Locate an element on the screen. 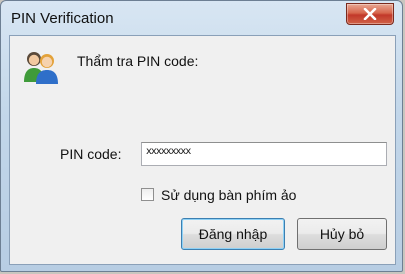 The width and height of the screenshot is (405, 274). window-title: PIN Verification is located at coordinates (62, 18).